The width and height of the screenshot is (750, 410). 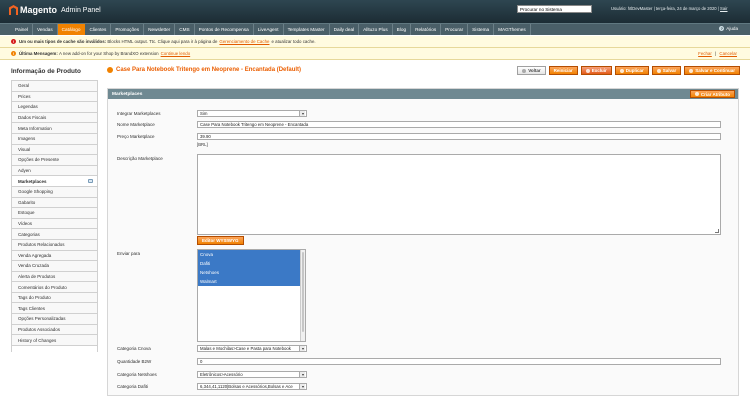 I want to click on sidebar-tab: History of Changes, so click(x=54, y=340).